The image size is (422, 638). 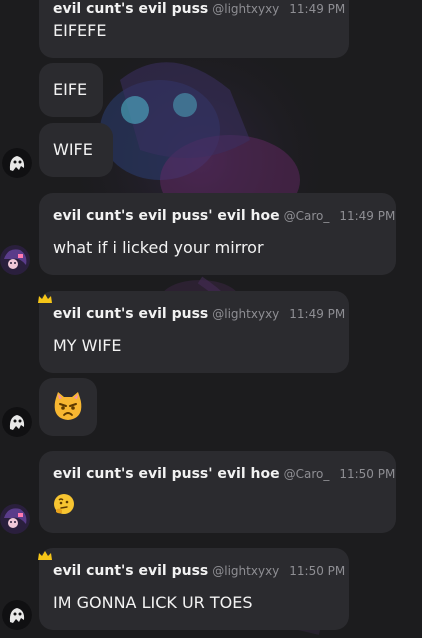 I want to click on message-bubble: EIFE, so click(x=71, y=90).